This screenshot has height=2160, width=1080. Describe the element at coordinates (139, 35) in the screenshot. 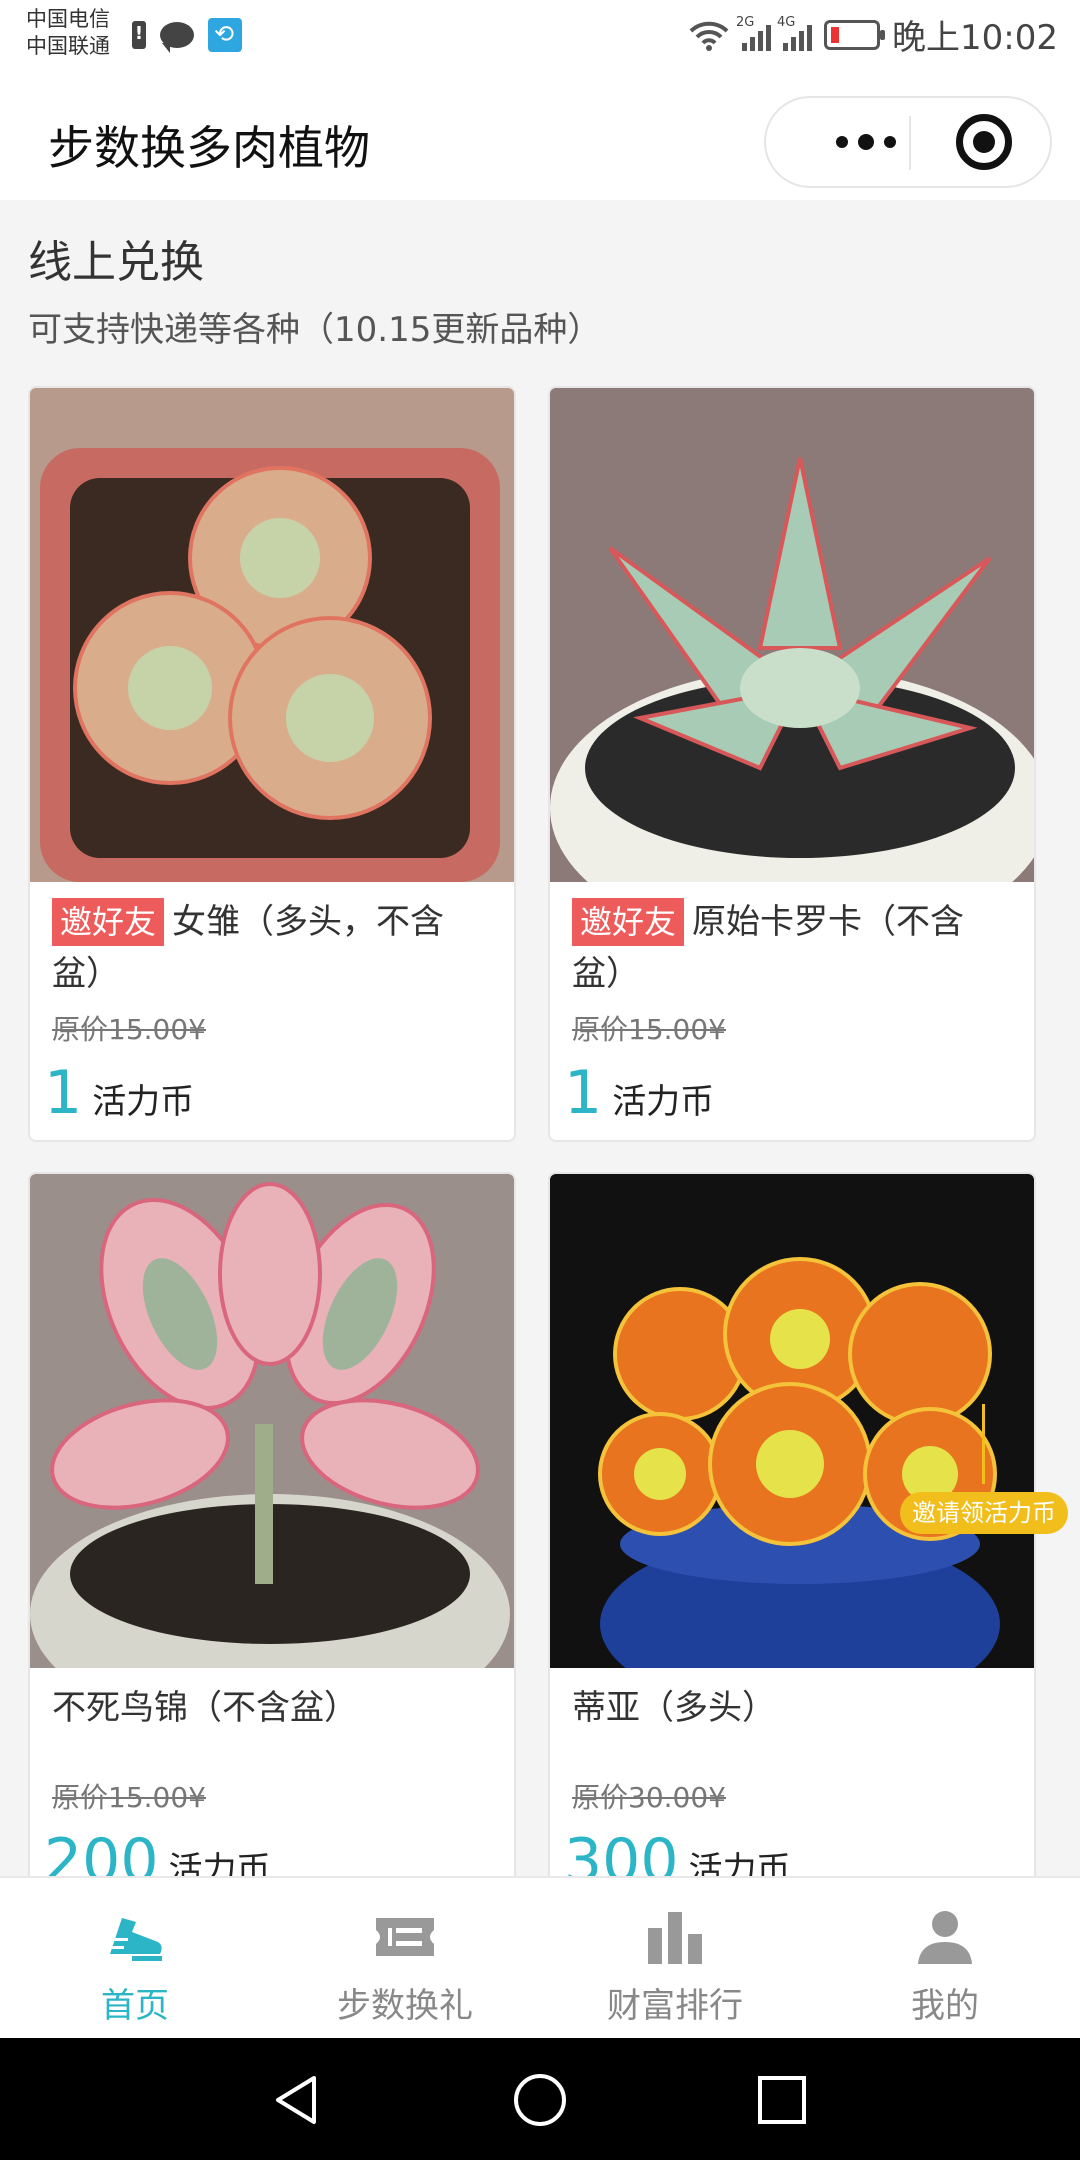

I see `battery-warning-icon` at that location.